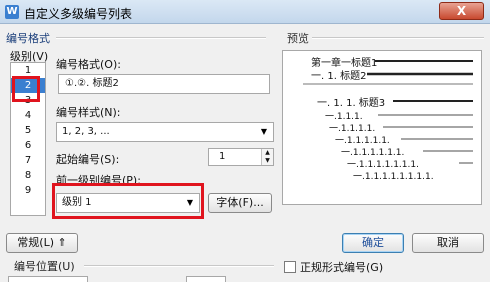  I want to click on preview-line: 一.1.1.1.1.1.1.1.1., so click(393, 177).